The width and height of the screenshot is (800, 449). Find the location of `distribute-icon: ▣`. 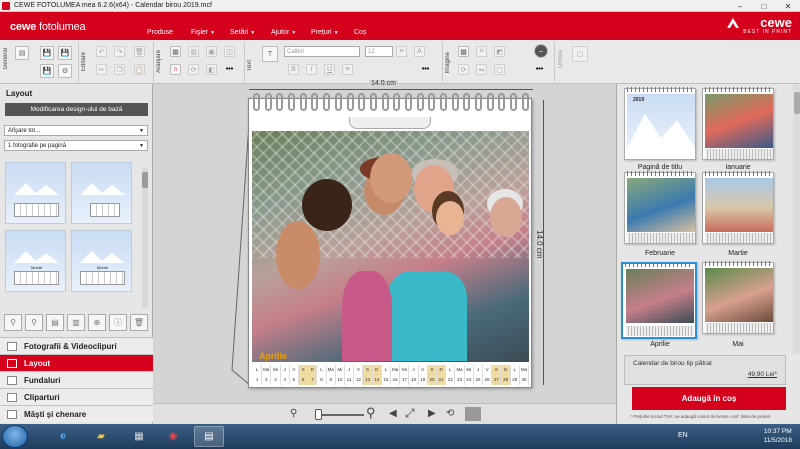

distribute-icon: ▣ is located at coordinates (211, 51).